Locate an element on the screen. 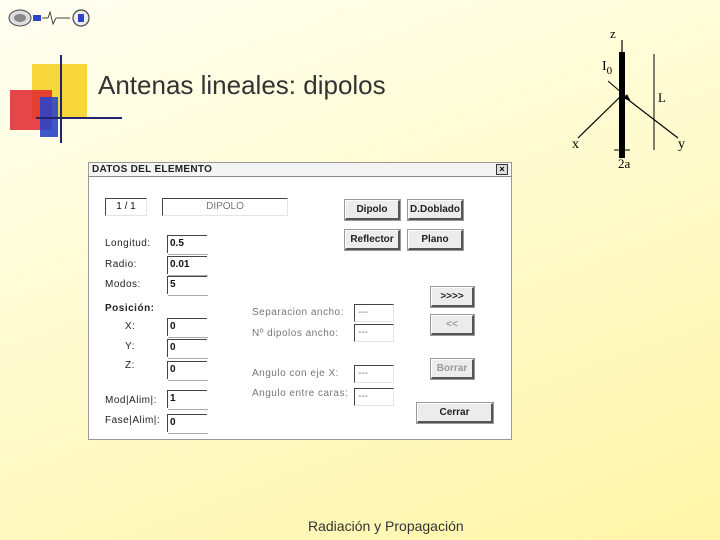 Image resolution: width=720 pixels, height=540 pixels. separacion-ancho-label: Separacion ancho: is located at coordinates (298, 312).